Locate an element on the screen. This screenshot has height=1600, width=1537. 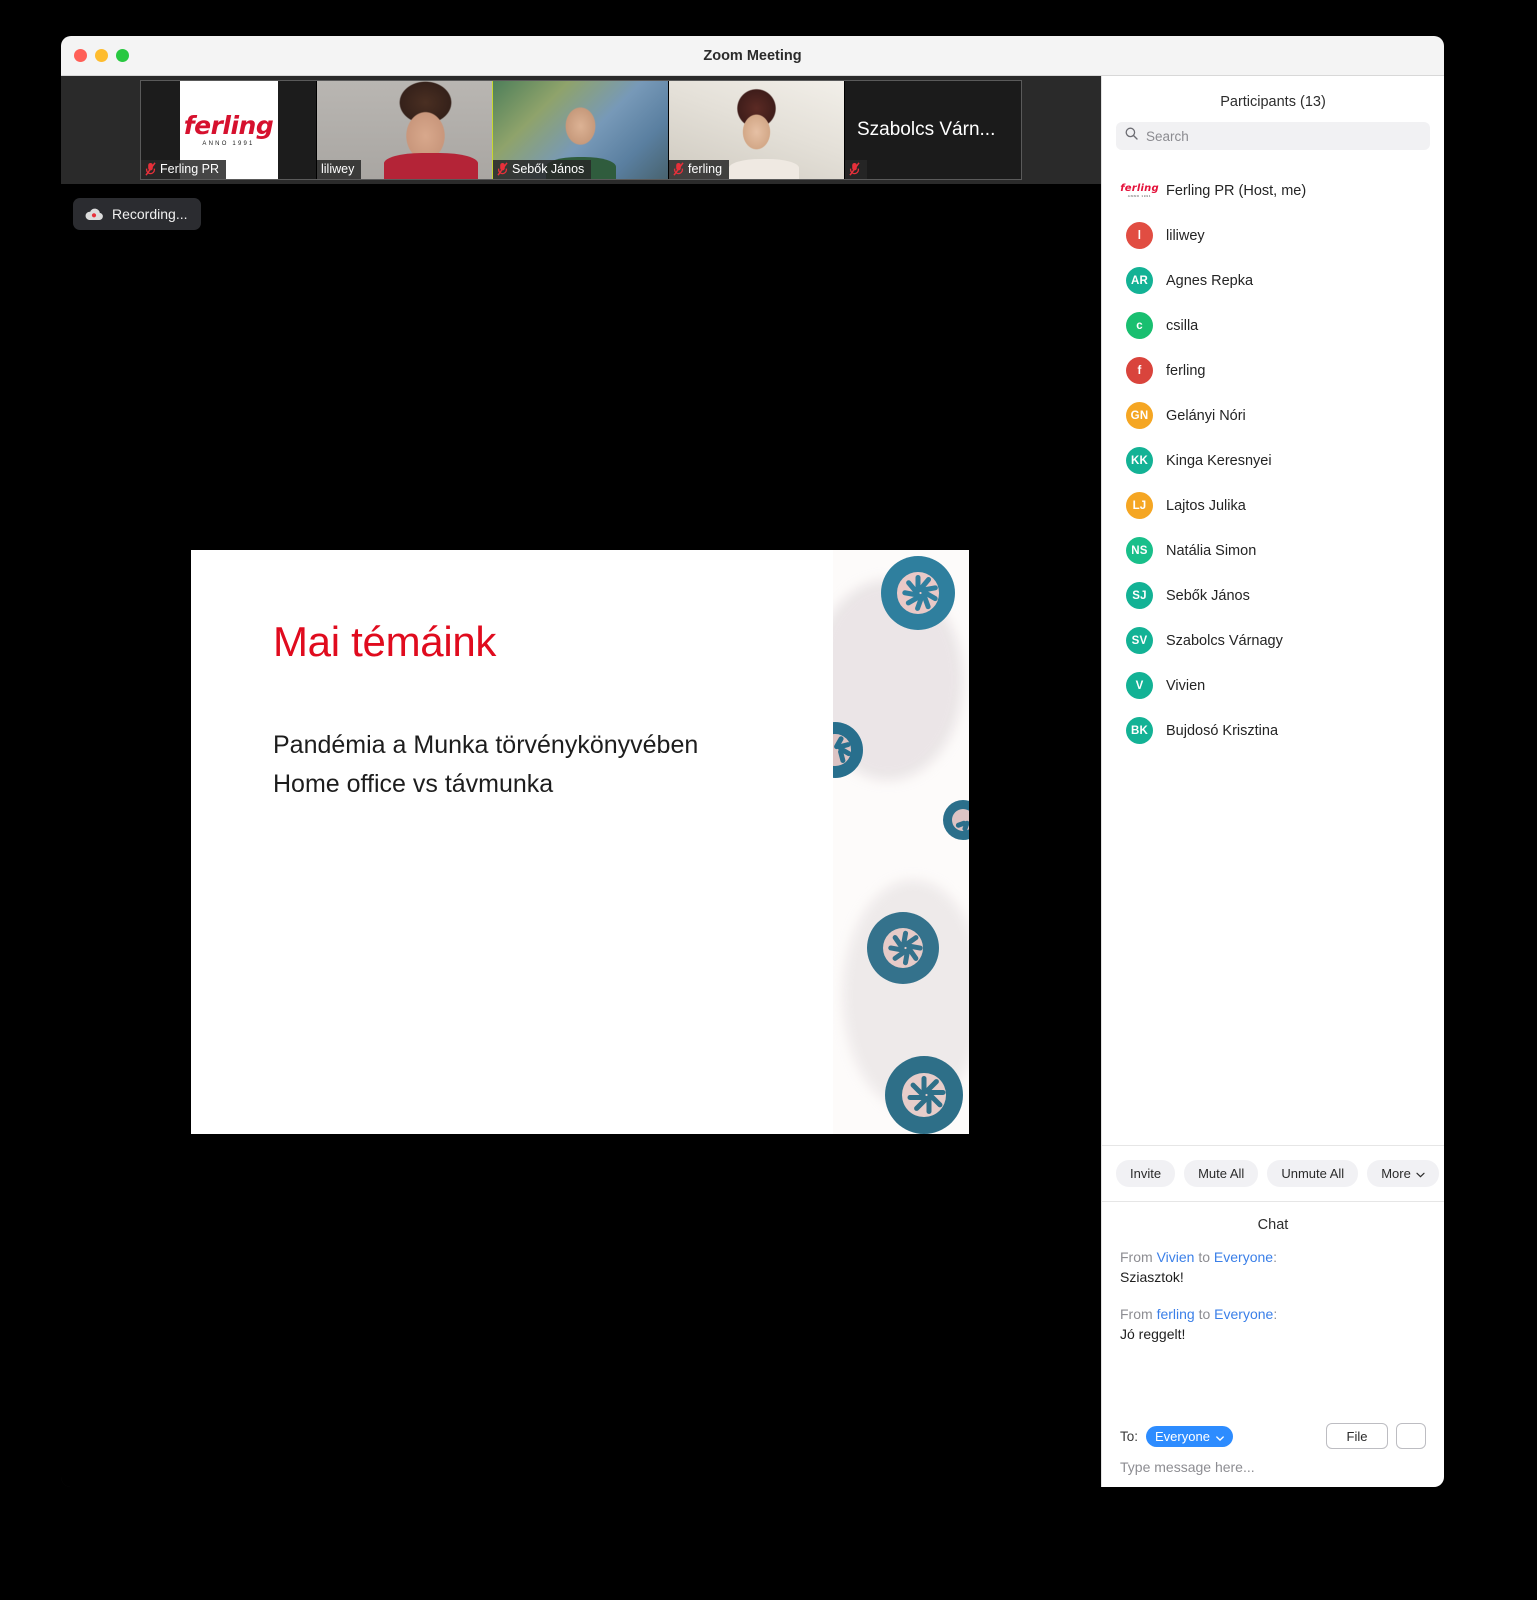
avatar: SV is located at coordinates (1139, 640).